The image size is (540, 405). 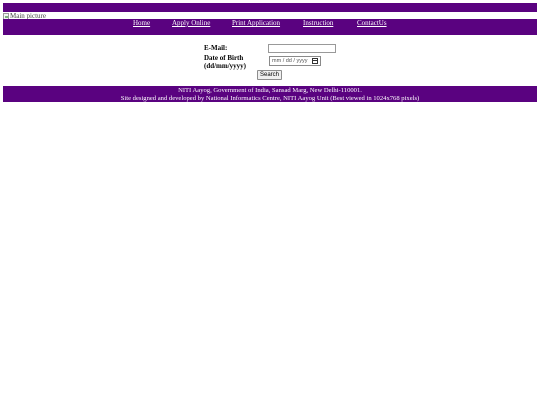 I want to click on dob-format-label: (dd/mm/yyyy), so click(x=225, y=66).